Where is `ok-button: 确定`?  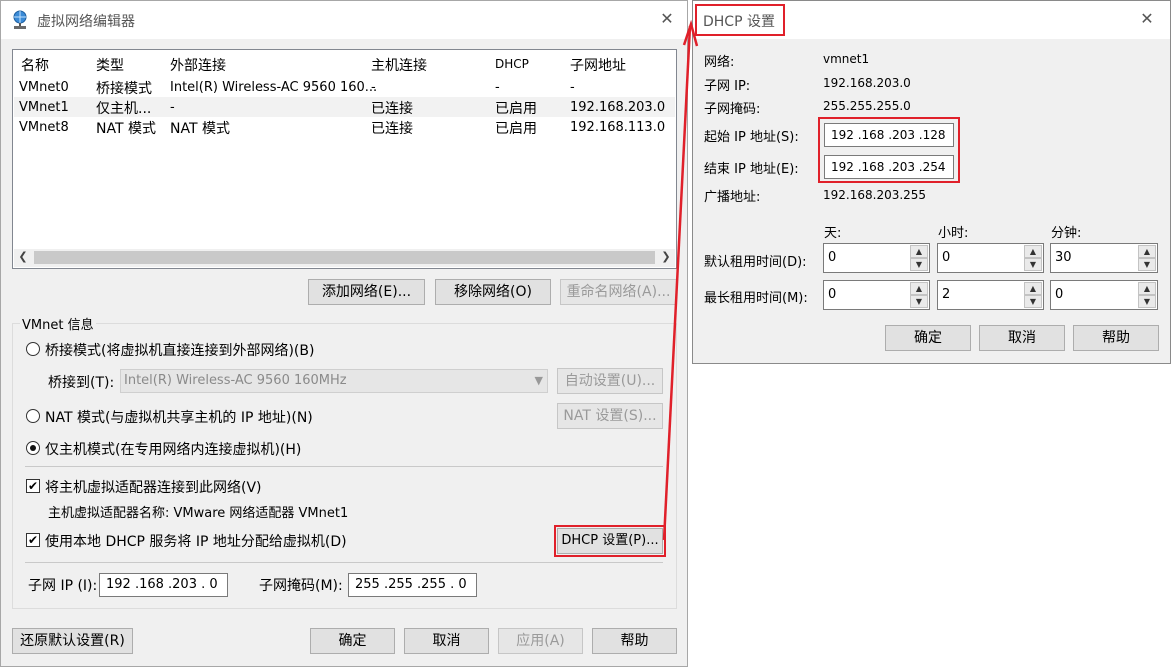 ok-button: 确定 is located at coordinates (352, 641).